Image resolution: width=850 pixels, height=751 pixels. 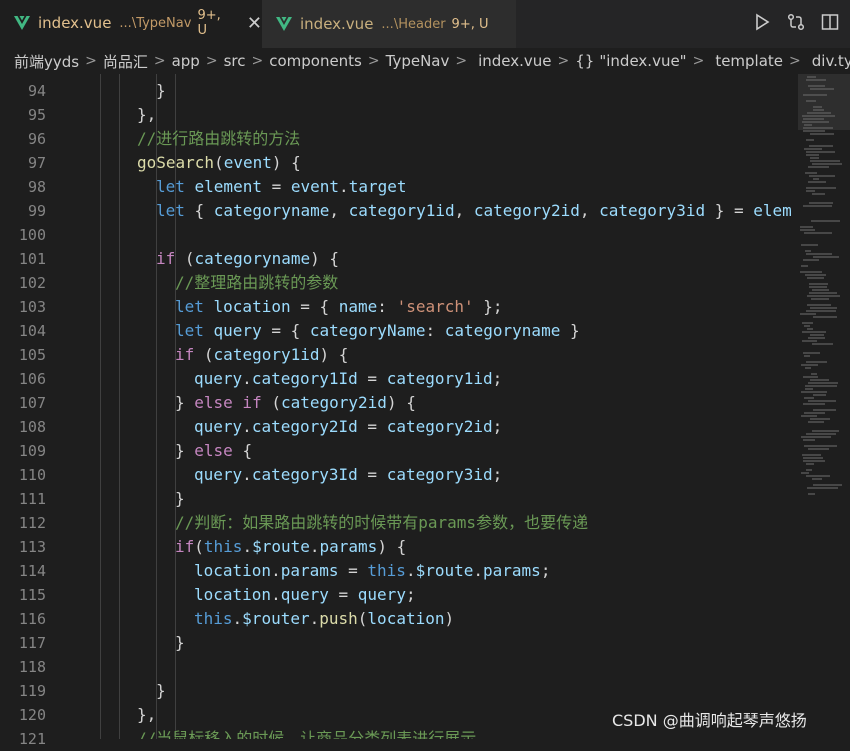 I want to click on compare-changes-icon, so click(x=796, y=22).